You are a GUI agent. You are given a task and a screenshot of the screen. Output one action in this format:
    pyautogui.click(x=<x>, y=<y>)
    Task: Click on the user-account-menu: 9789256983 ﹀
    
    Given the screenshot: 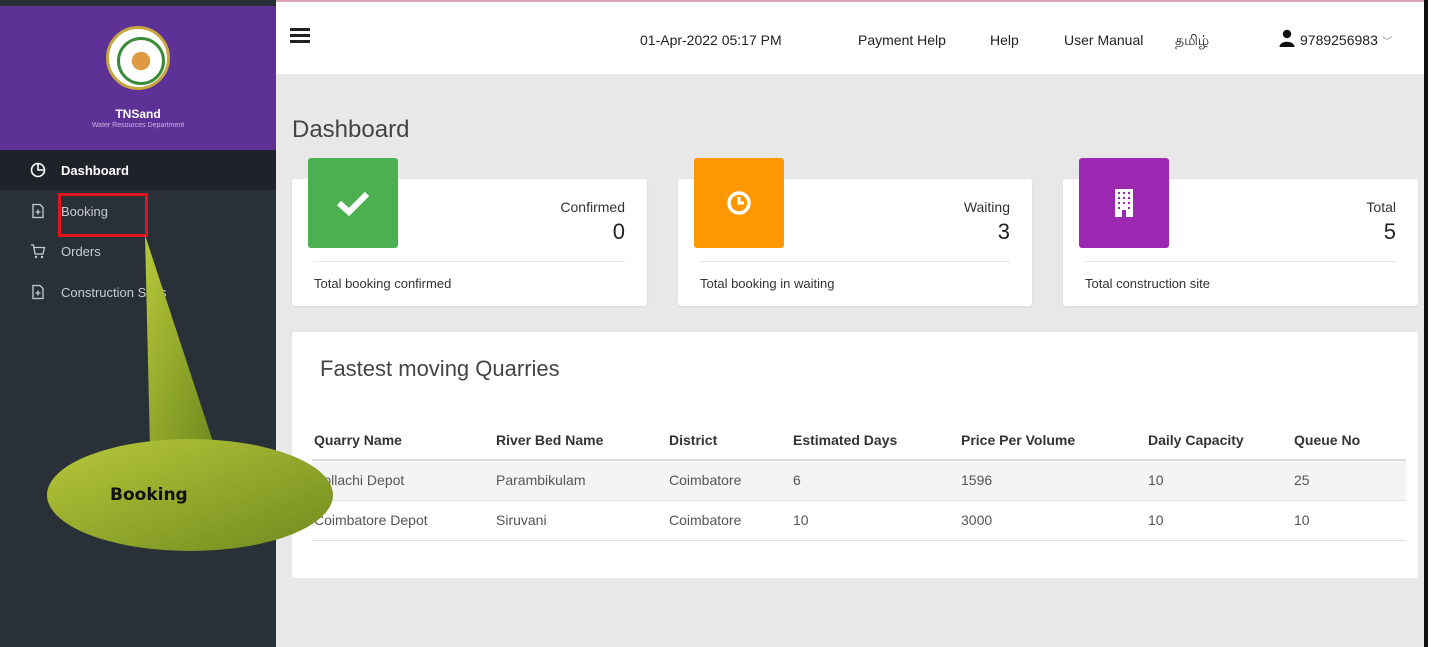 What is the action you would take?
    pyautogui.click(x=1346, y=40)
    